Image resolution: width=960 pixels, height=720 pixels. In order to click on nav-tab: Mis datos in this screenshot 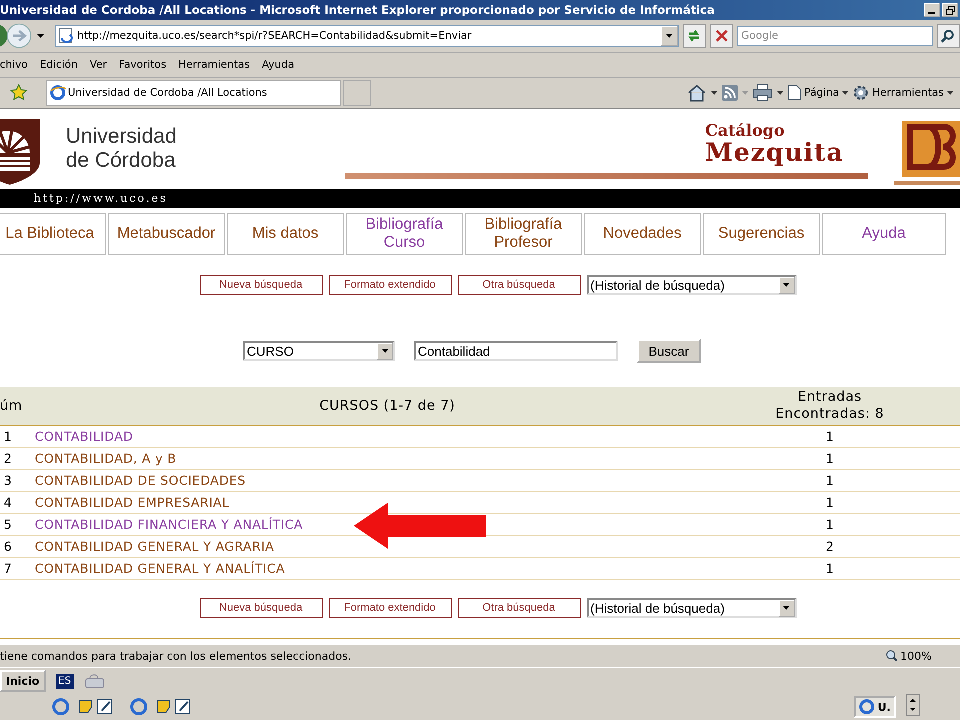, I will do `click(285, 234)`.